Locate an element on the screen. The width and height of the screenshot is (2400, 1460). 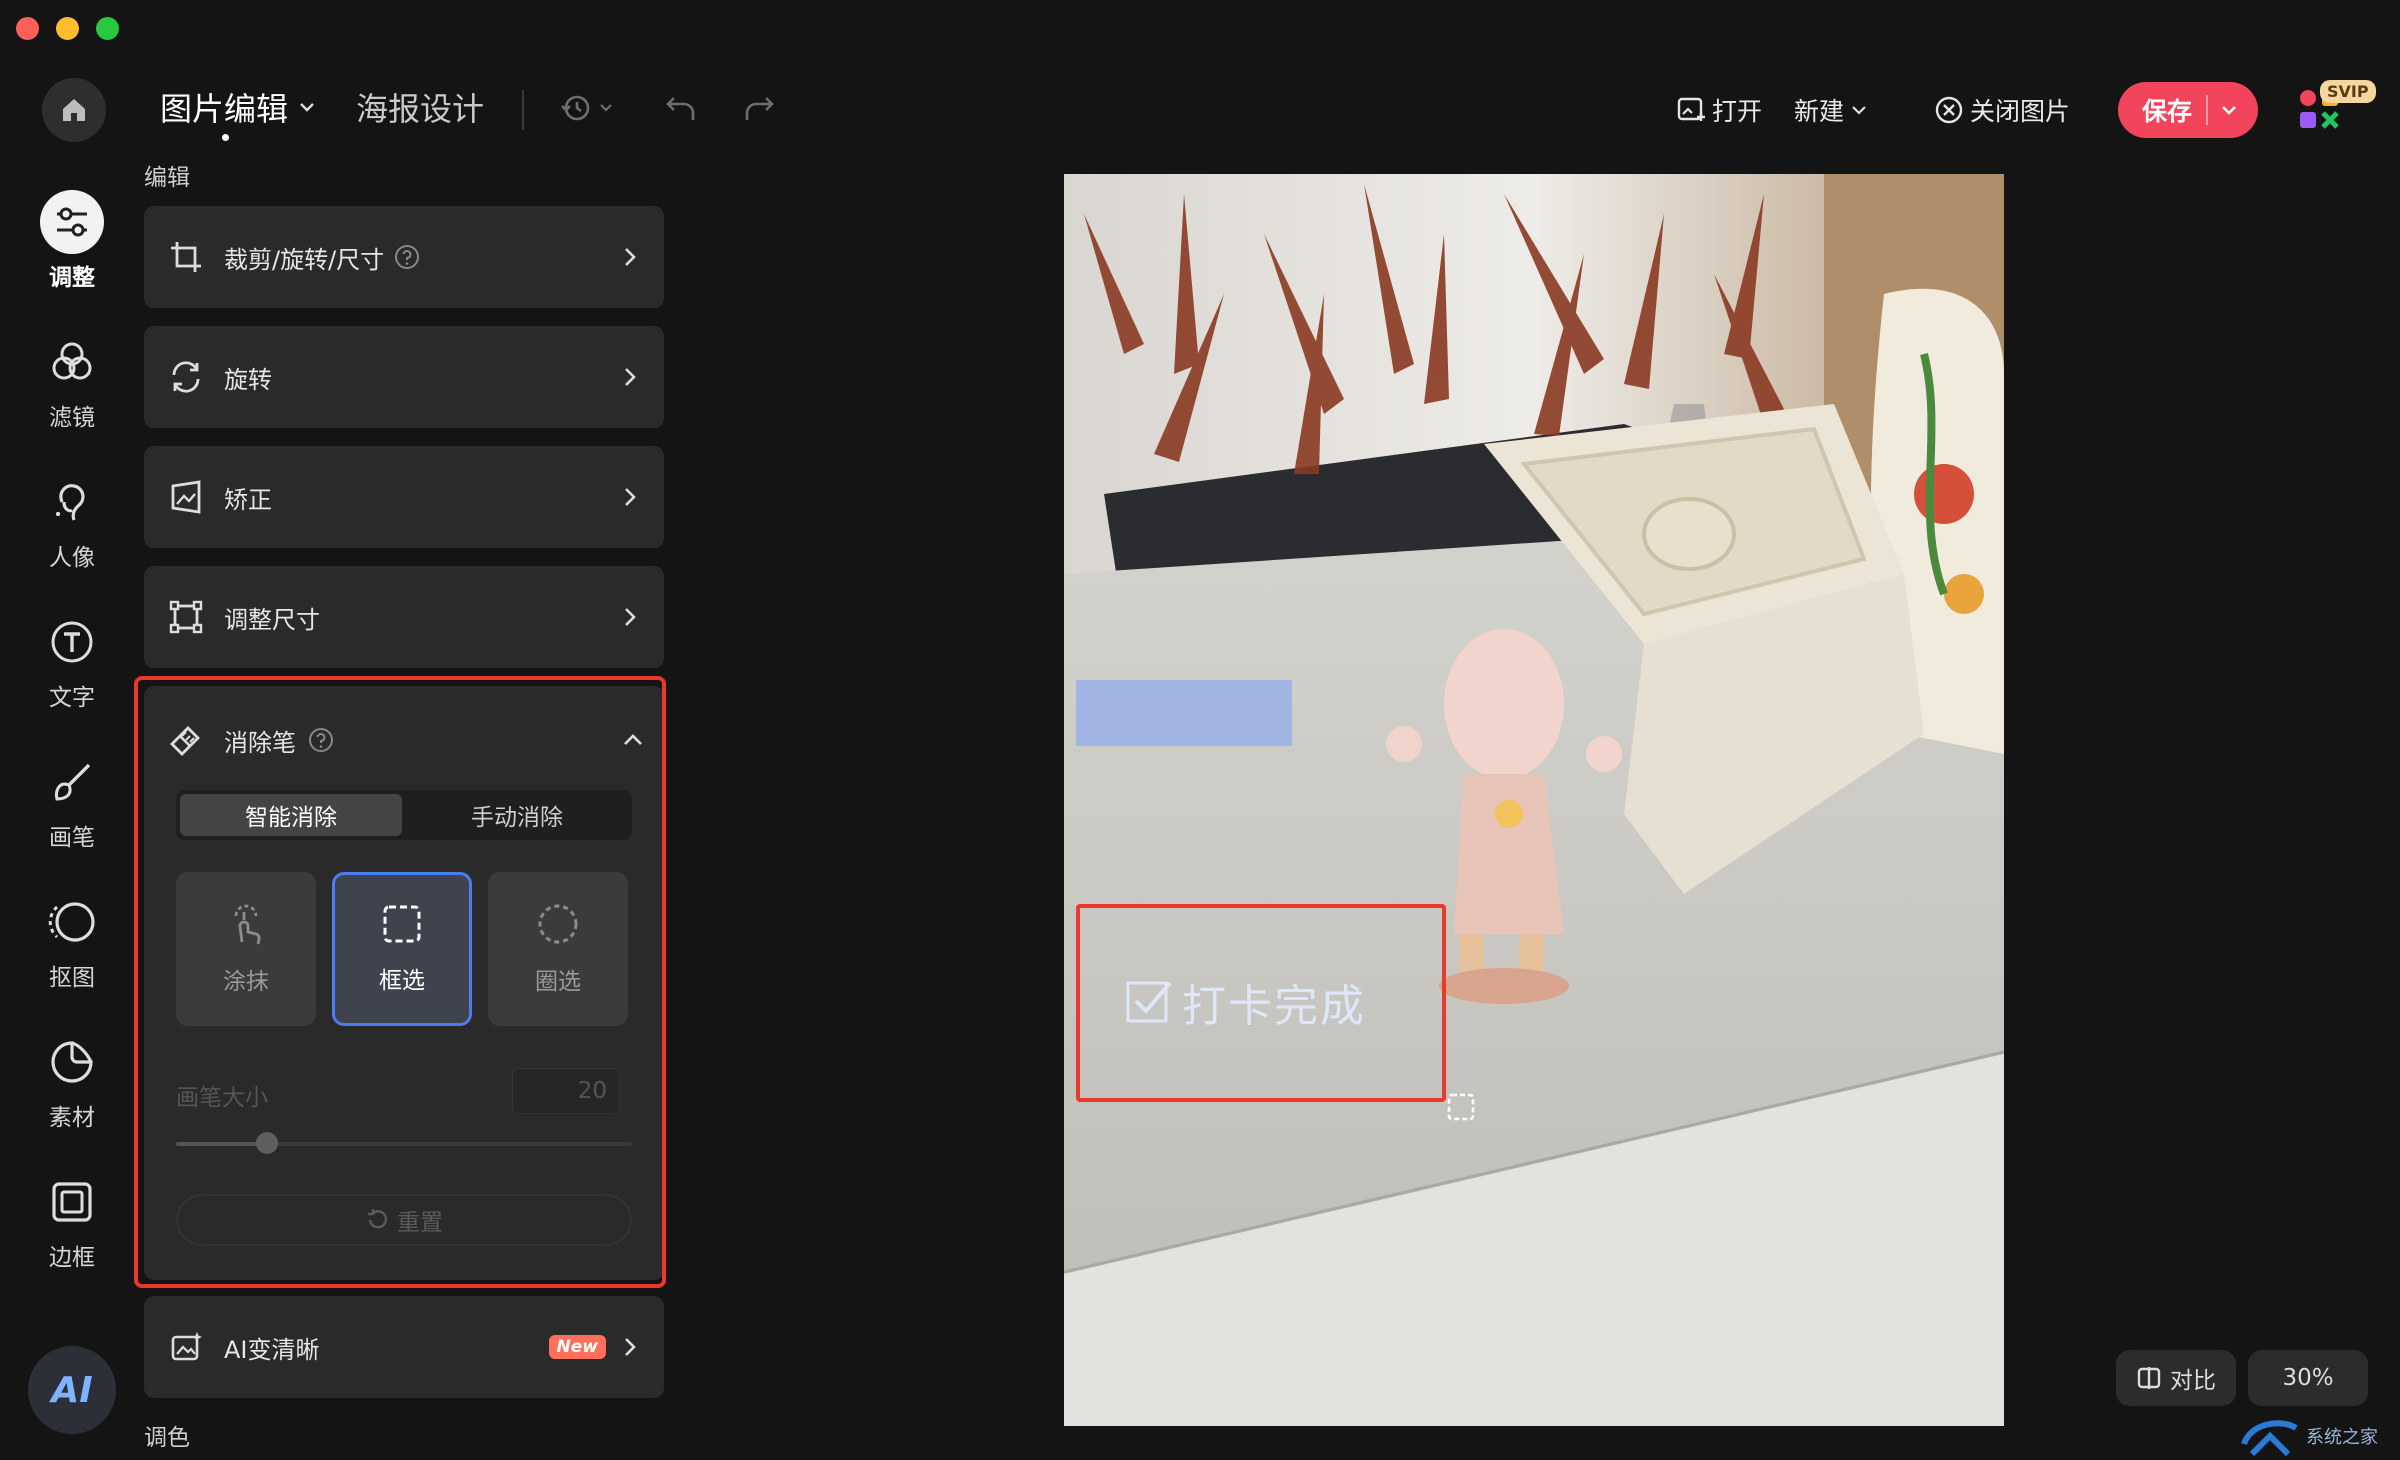
card-label: 矫正 is located at coordinates (248, 499).